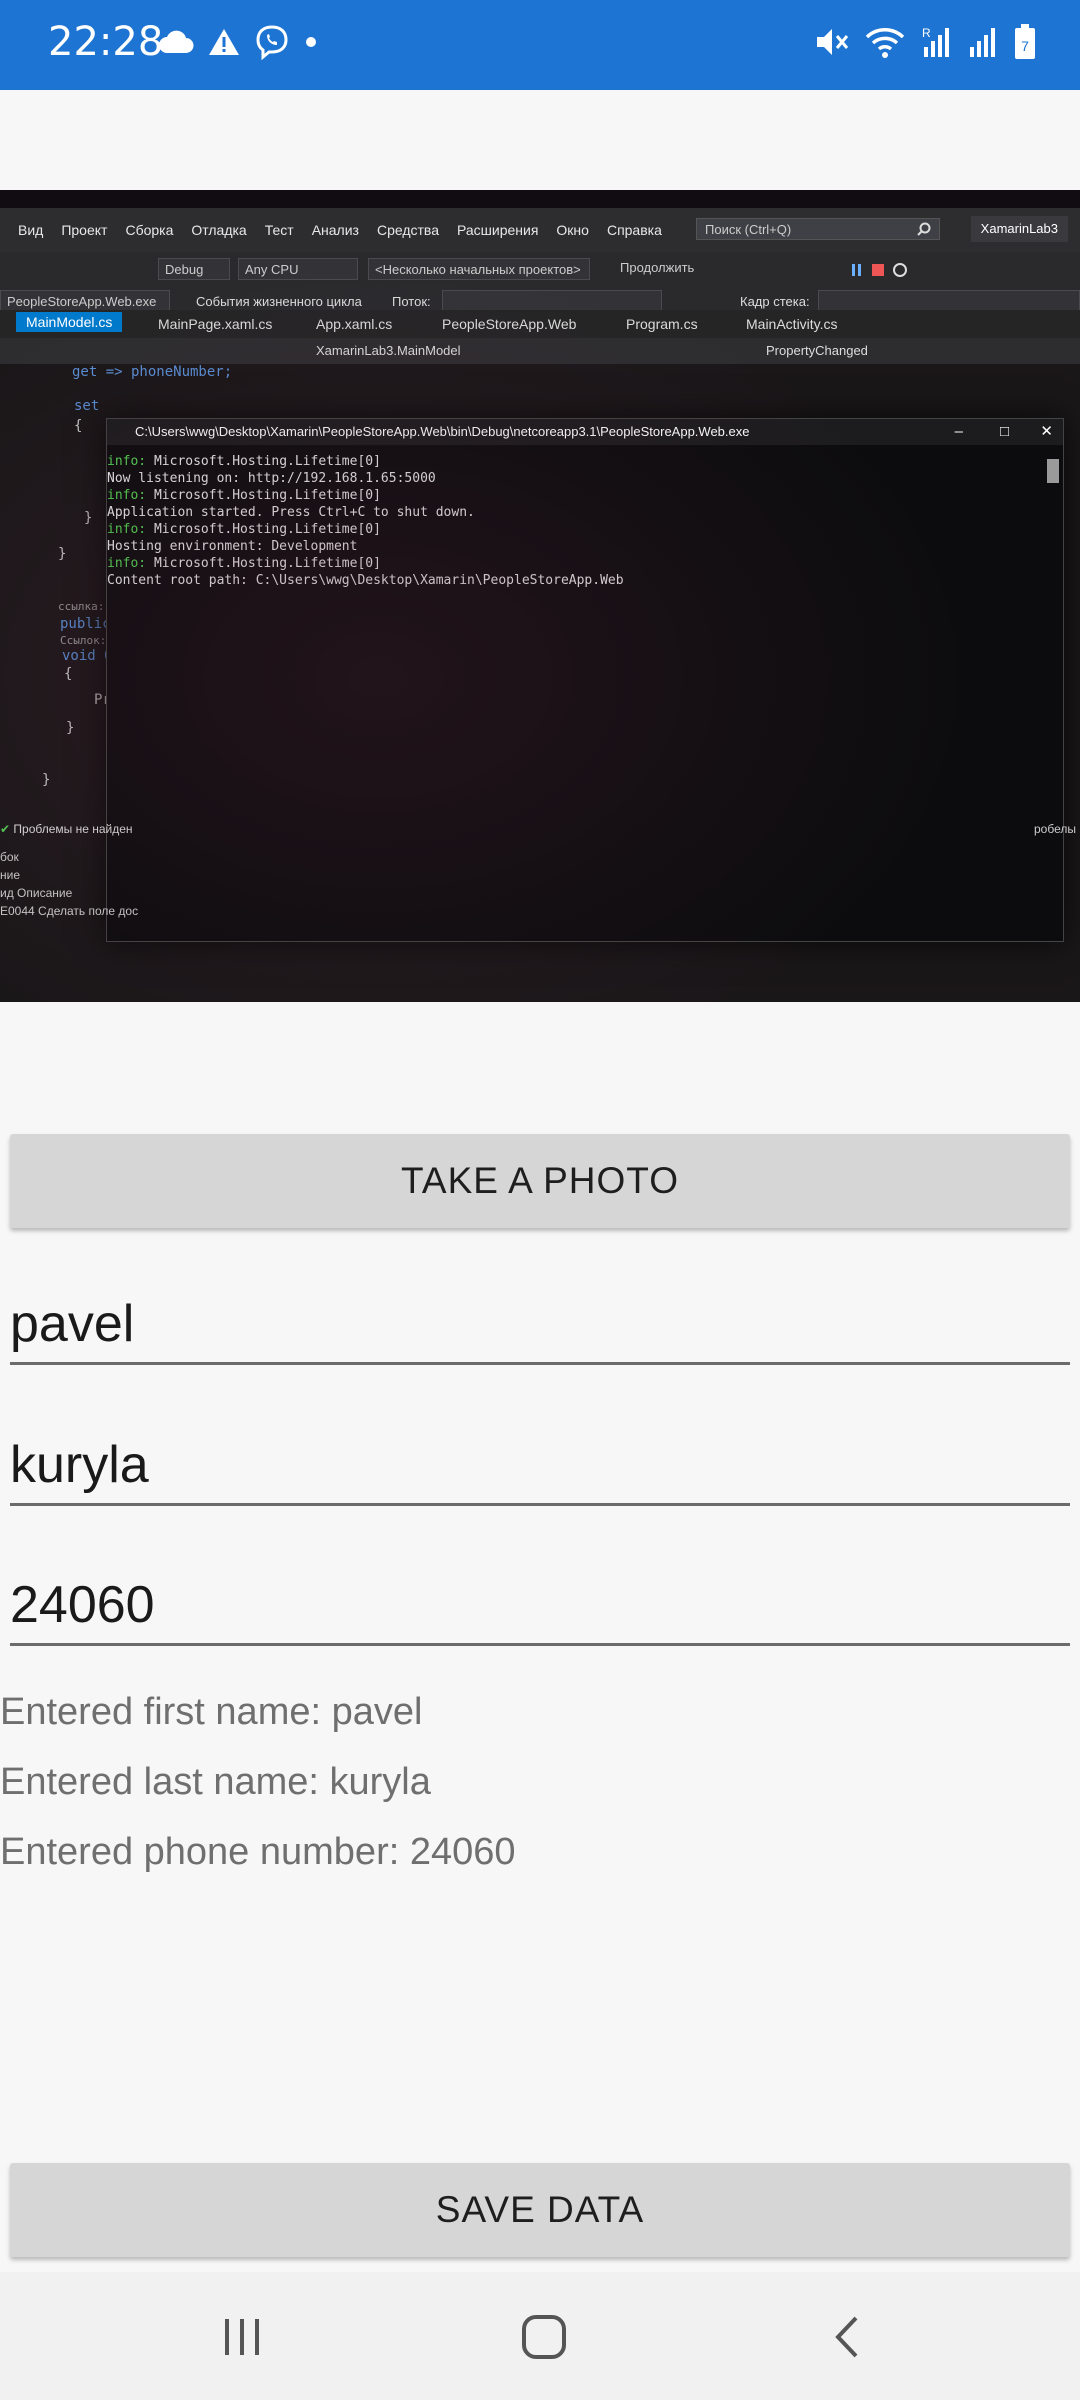  What do you see at coordinates (10, 875) in the screenshot?
I see `vs-errorlist-row: ние` at bounding box center [10, 875].